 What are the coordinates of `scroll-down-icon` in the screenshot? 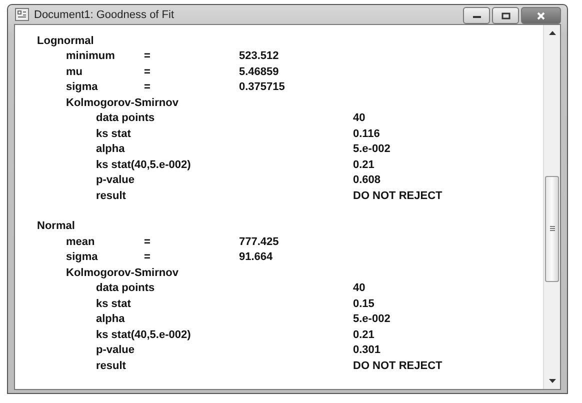 It's located at (552, 381).